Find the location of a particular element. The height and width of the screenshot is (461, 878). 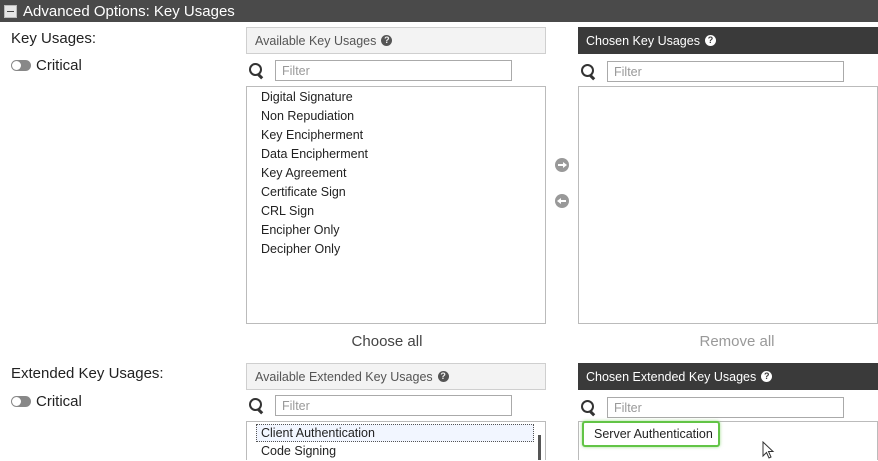

list-item: Data Encipherment is located at coordinates (396, 154).